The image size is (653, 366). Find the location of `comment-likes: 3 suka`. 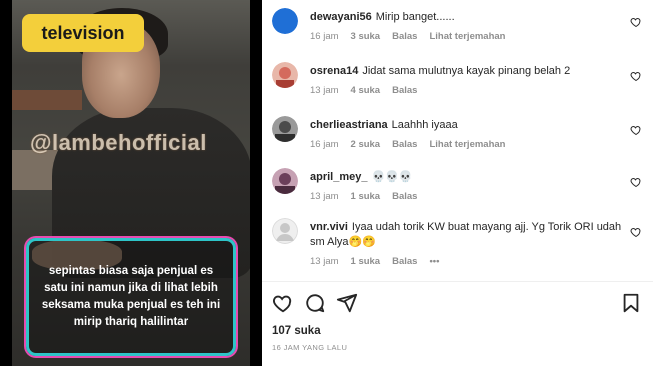

comment-likes: 3 suka is located at coordinates (366, 36).